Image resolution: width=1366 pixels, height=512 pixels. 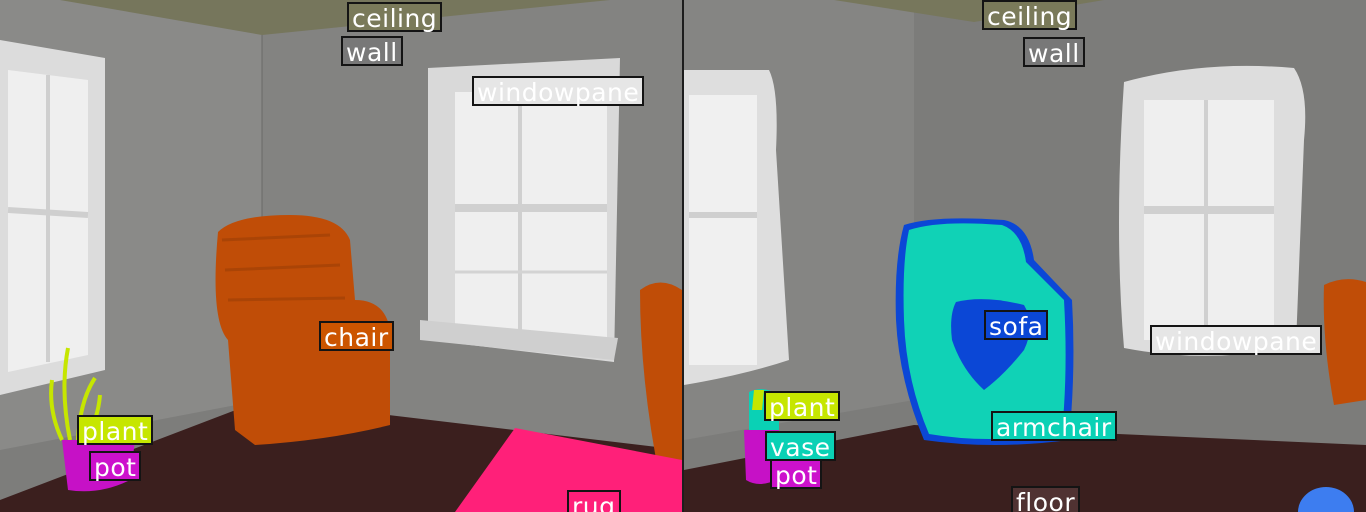 I want to click on label-sofa: sofa, so click(x=1016, y=325).